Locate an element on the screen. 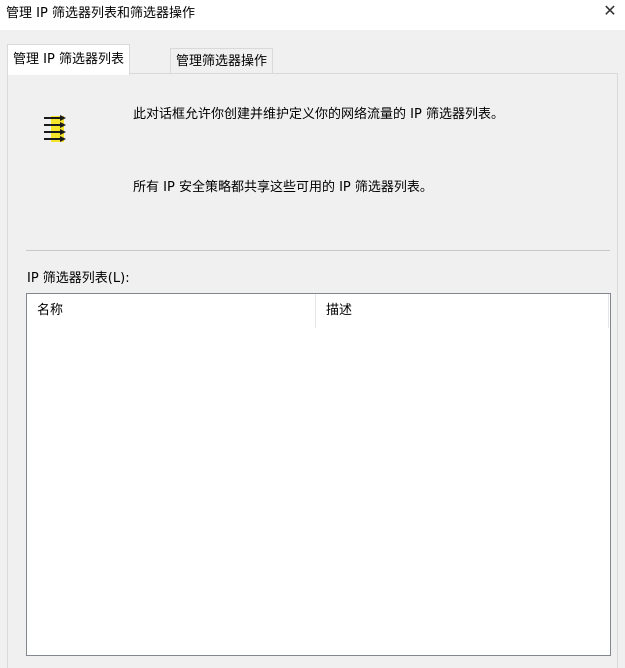  tab-manage-filter-actions: 管理筛选器操作 is located at coordinates (222, 61).